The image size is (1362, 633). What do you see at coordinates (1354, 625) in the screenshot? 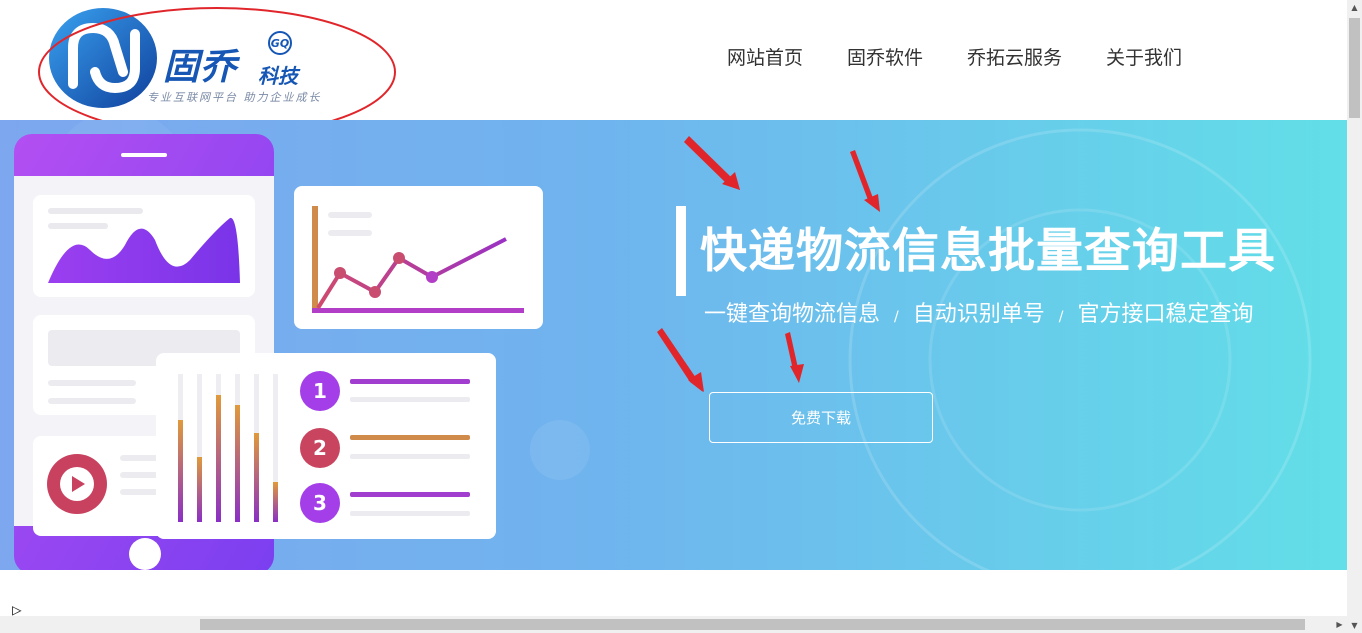
I see `scroll-down-icon: ▼` at bounding box center [1354, 625].